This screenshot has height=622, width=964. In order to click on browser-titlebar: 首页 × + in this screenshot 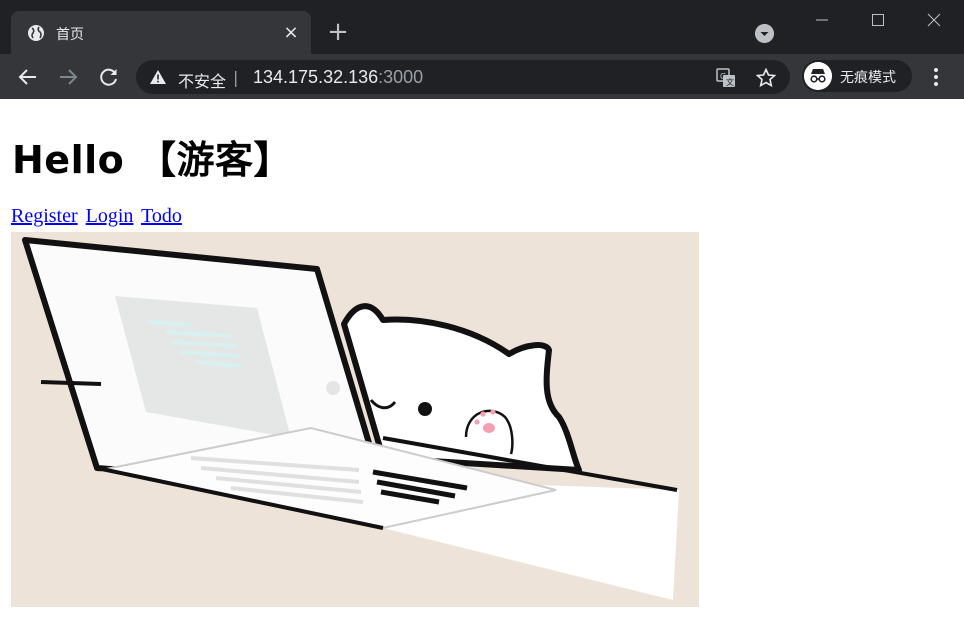, I will do `click(482, 27)`.